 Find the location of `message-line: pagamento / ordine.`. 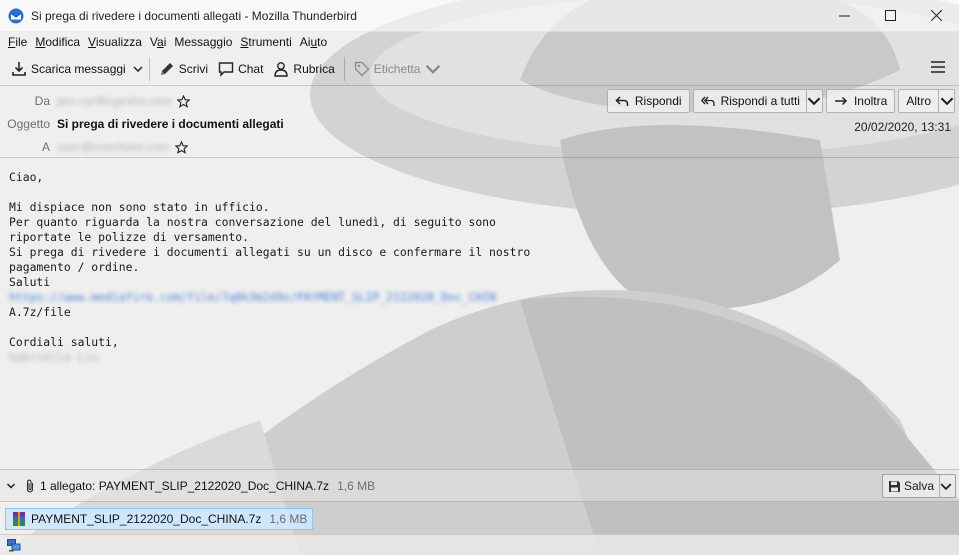

message-line: pagamento / ordine. is located at coordinates (74, 267).